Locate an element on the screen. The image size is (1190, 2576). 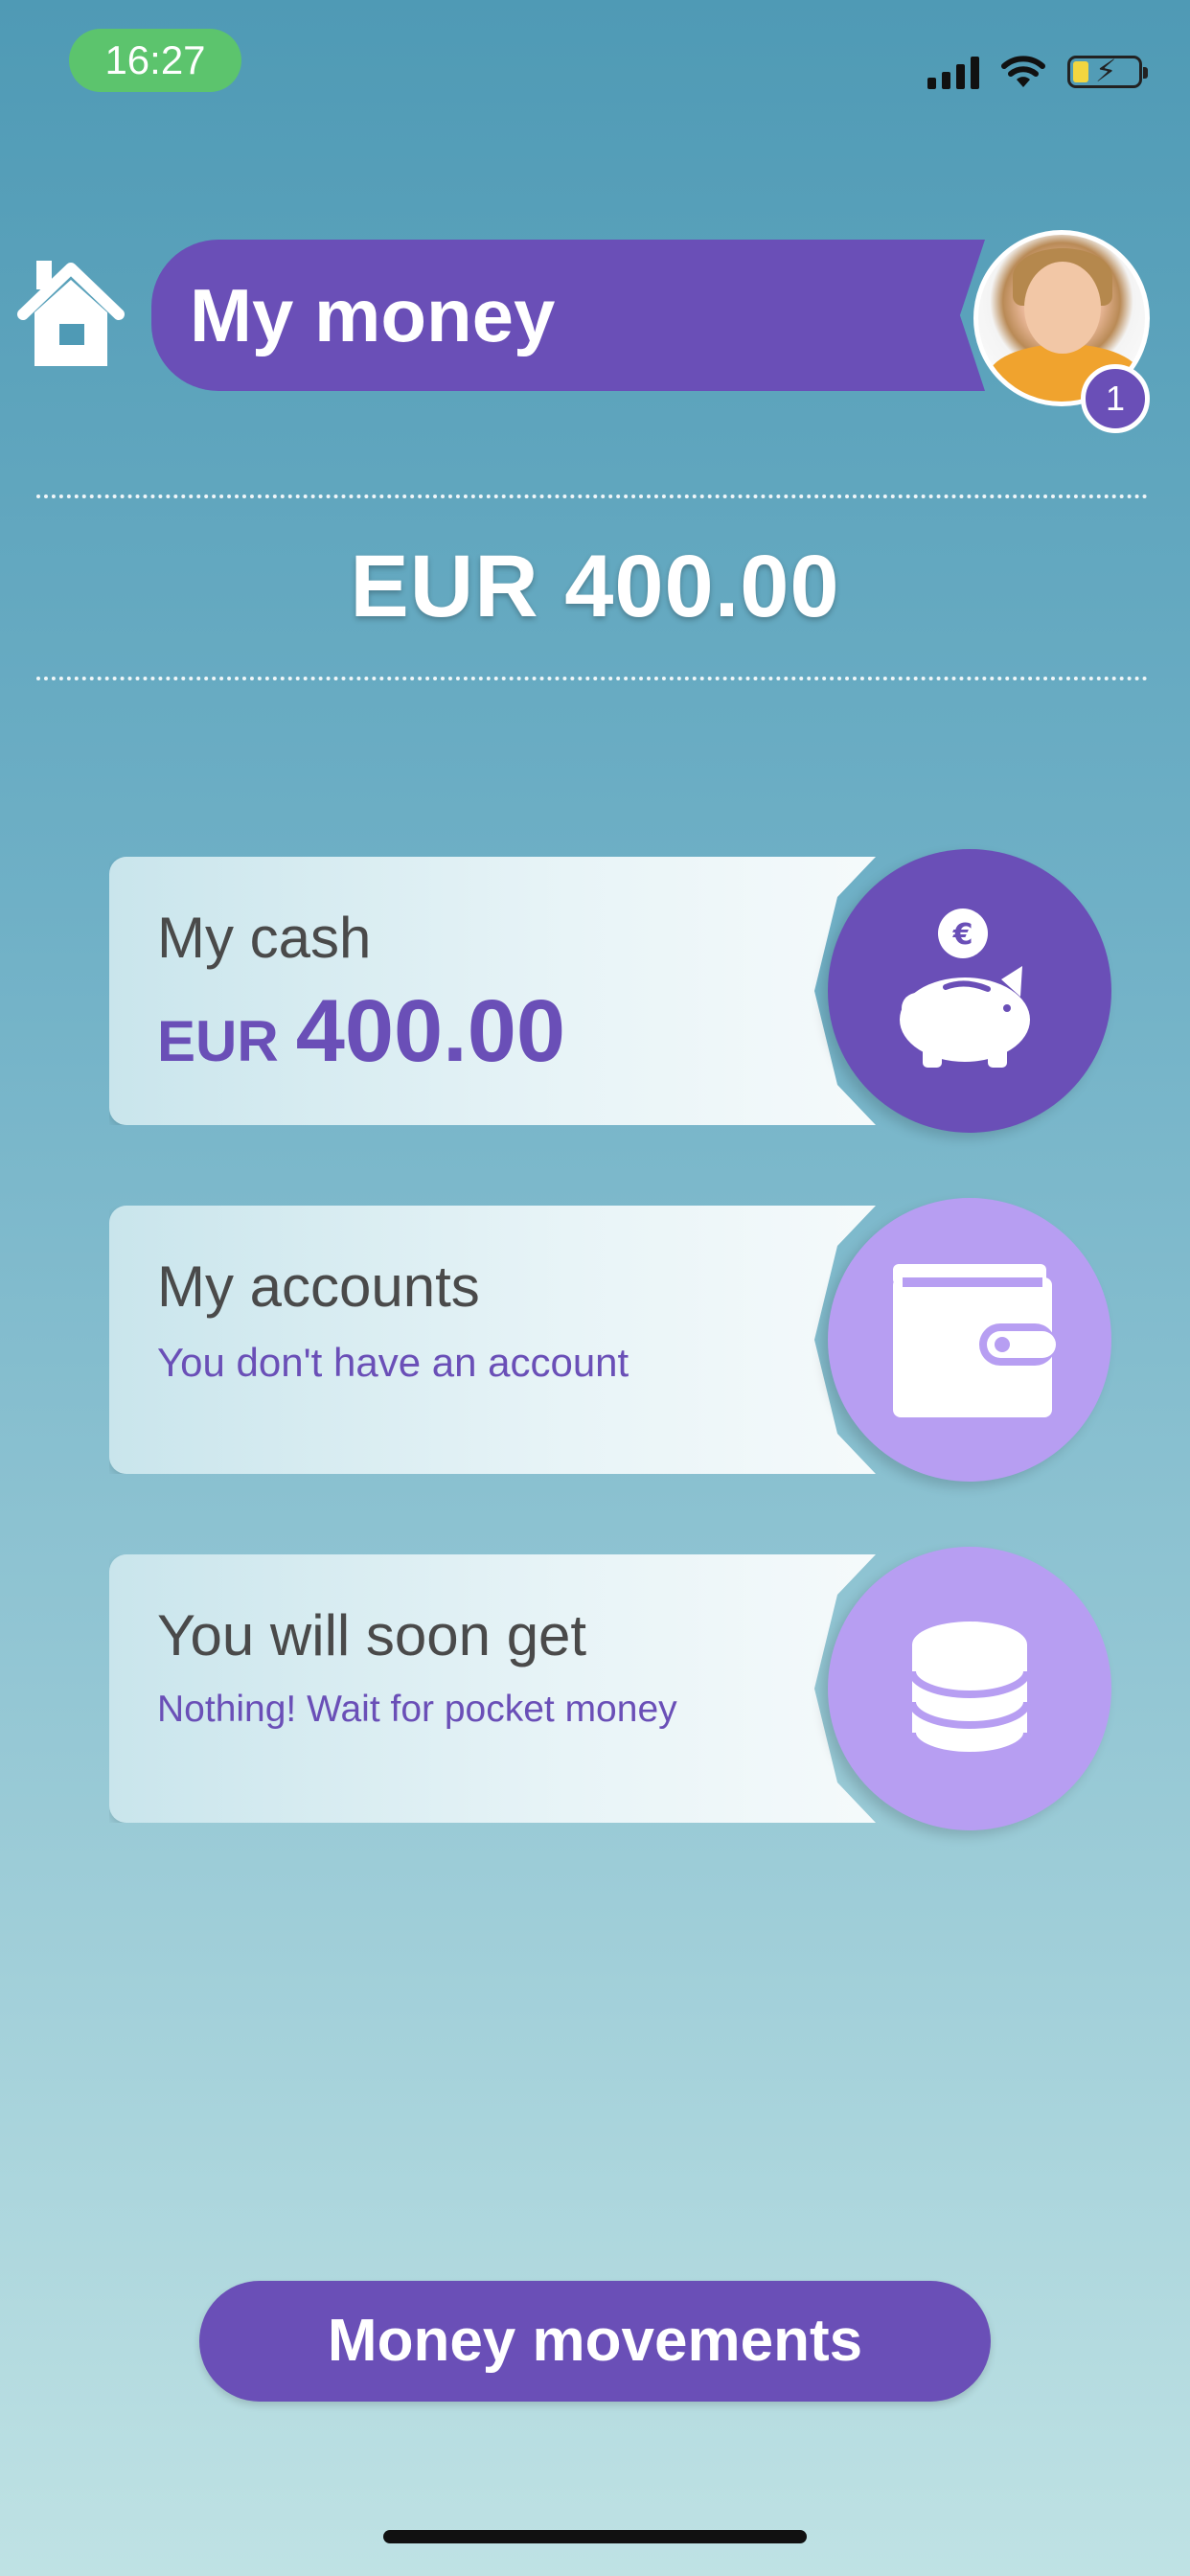
cash-value: 400.00 is located at coordinates (430, 1031).